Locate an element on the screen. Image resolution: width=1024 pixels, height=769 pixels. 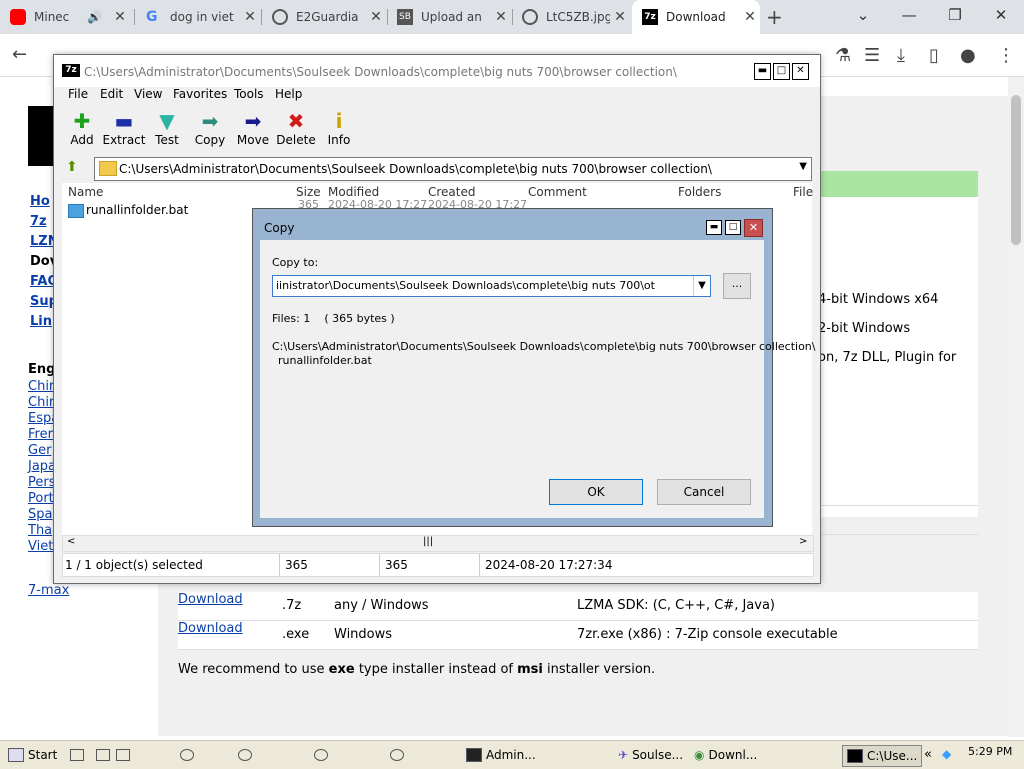
language-link: Pers is located at coordinates (42, 482).